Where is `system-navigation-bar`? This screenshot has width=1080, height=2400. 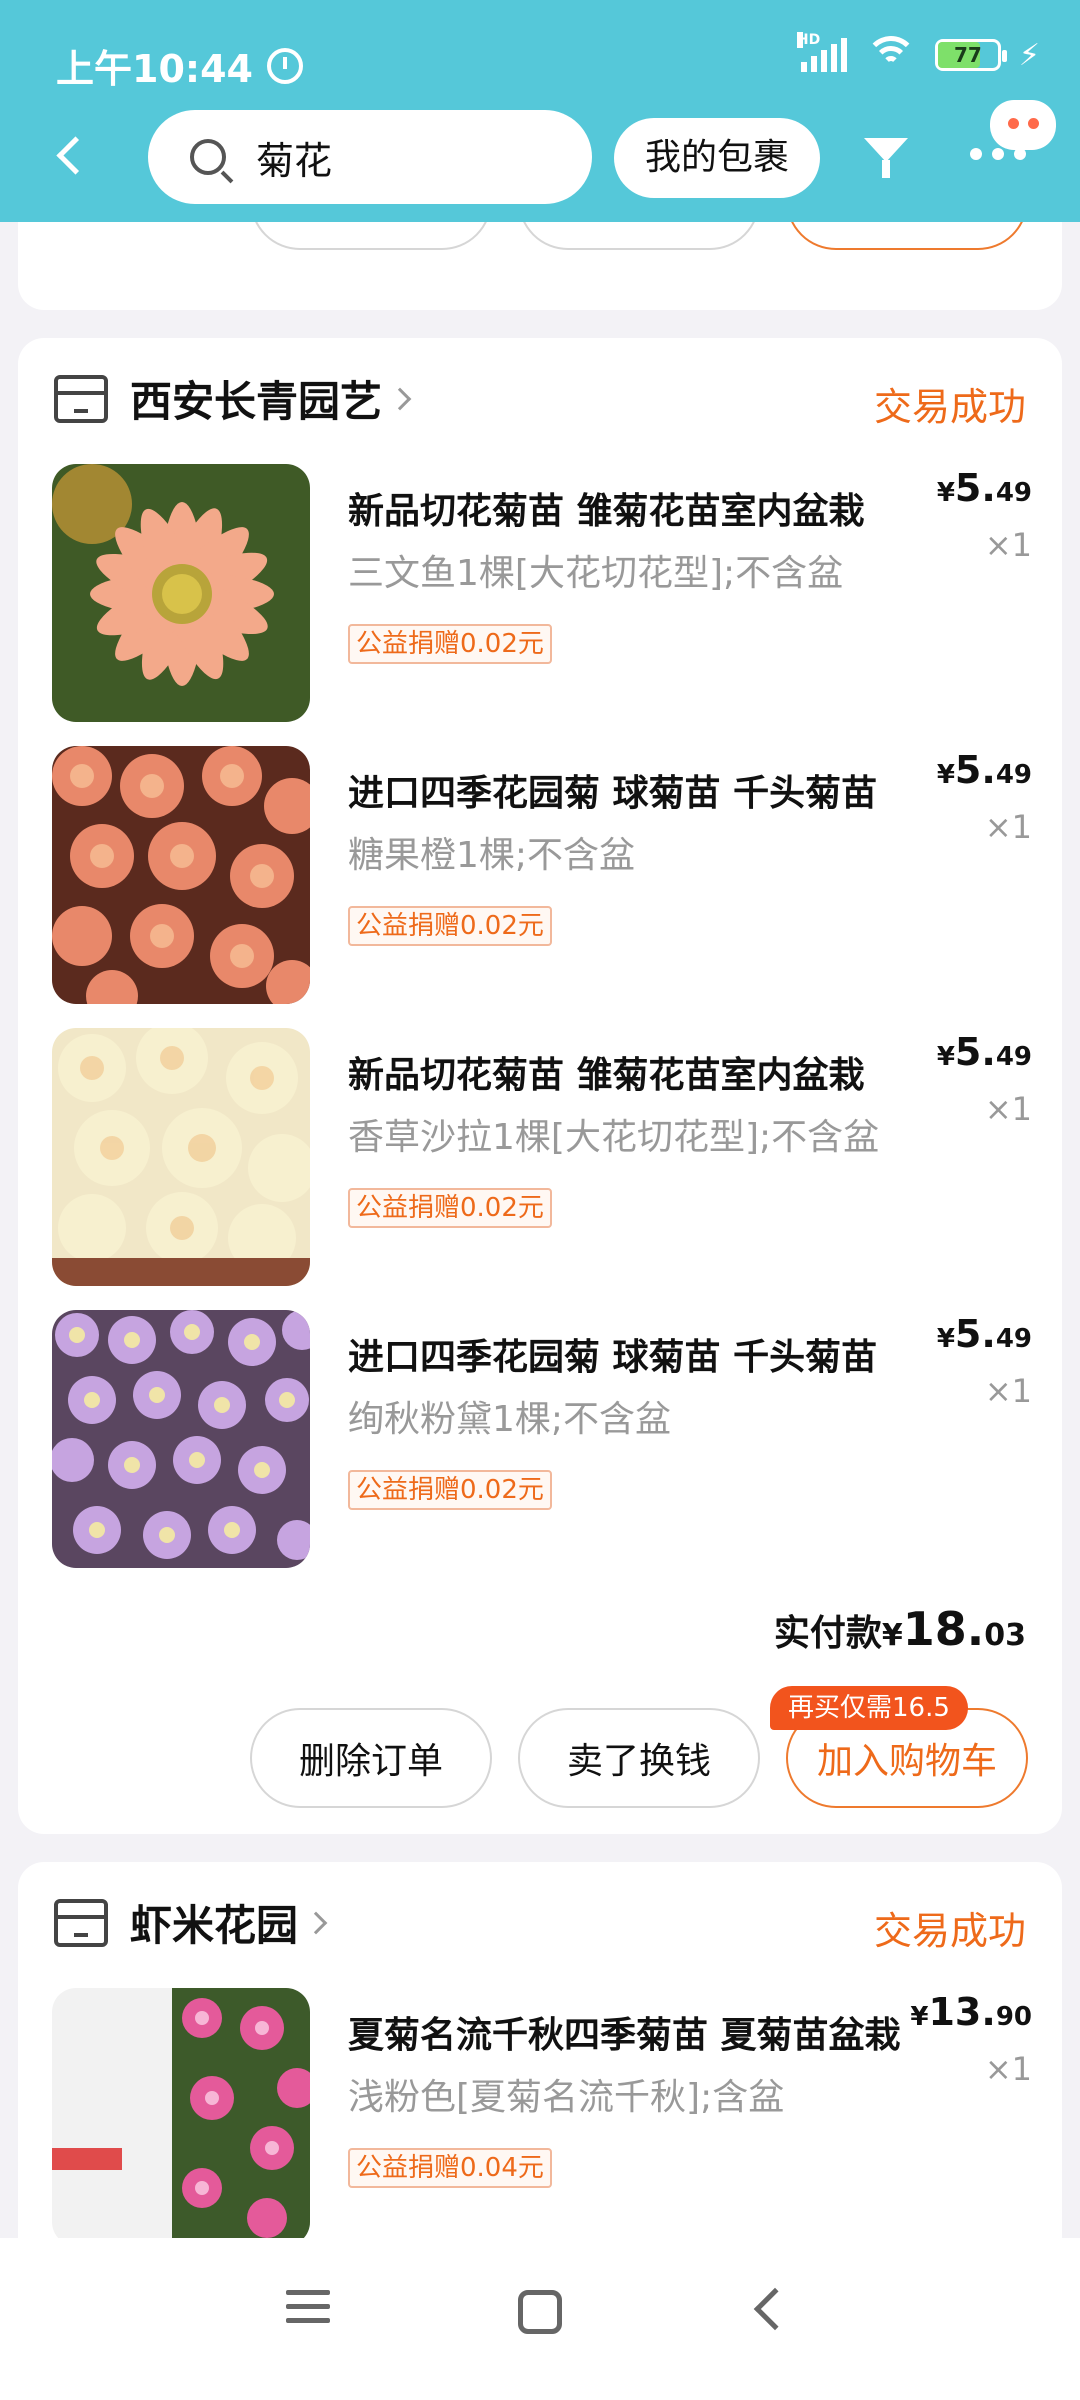
system-navigation-bar is located at coordinates (540, 2319).